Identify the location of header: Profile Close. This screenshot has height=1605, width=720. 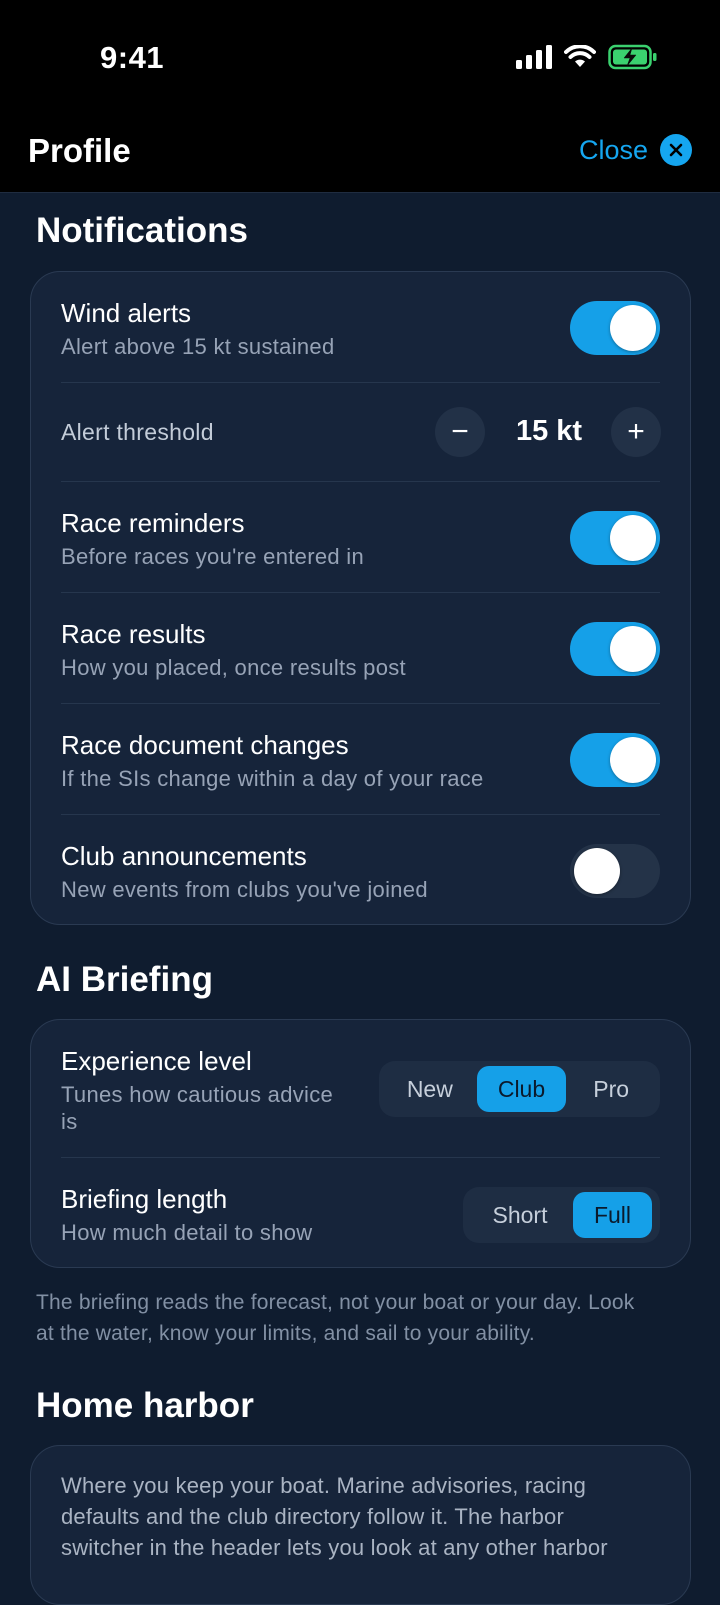
(360, 152).